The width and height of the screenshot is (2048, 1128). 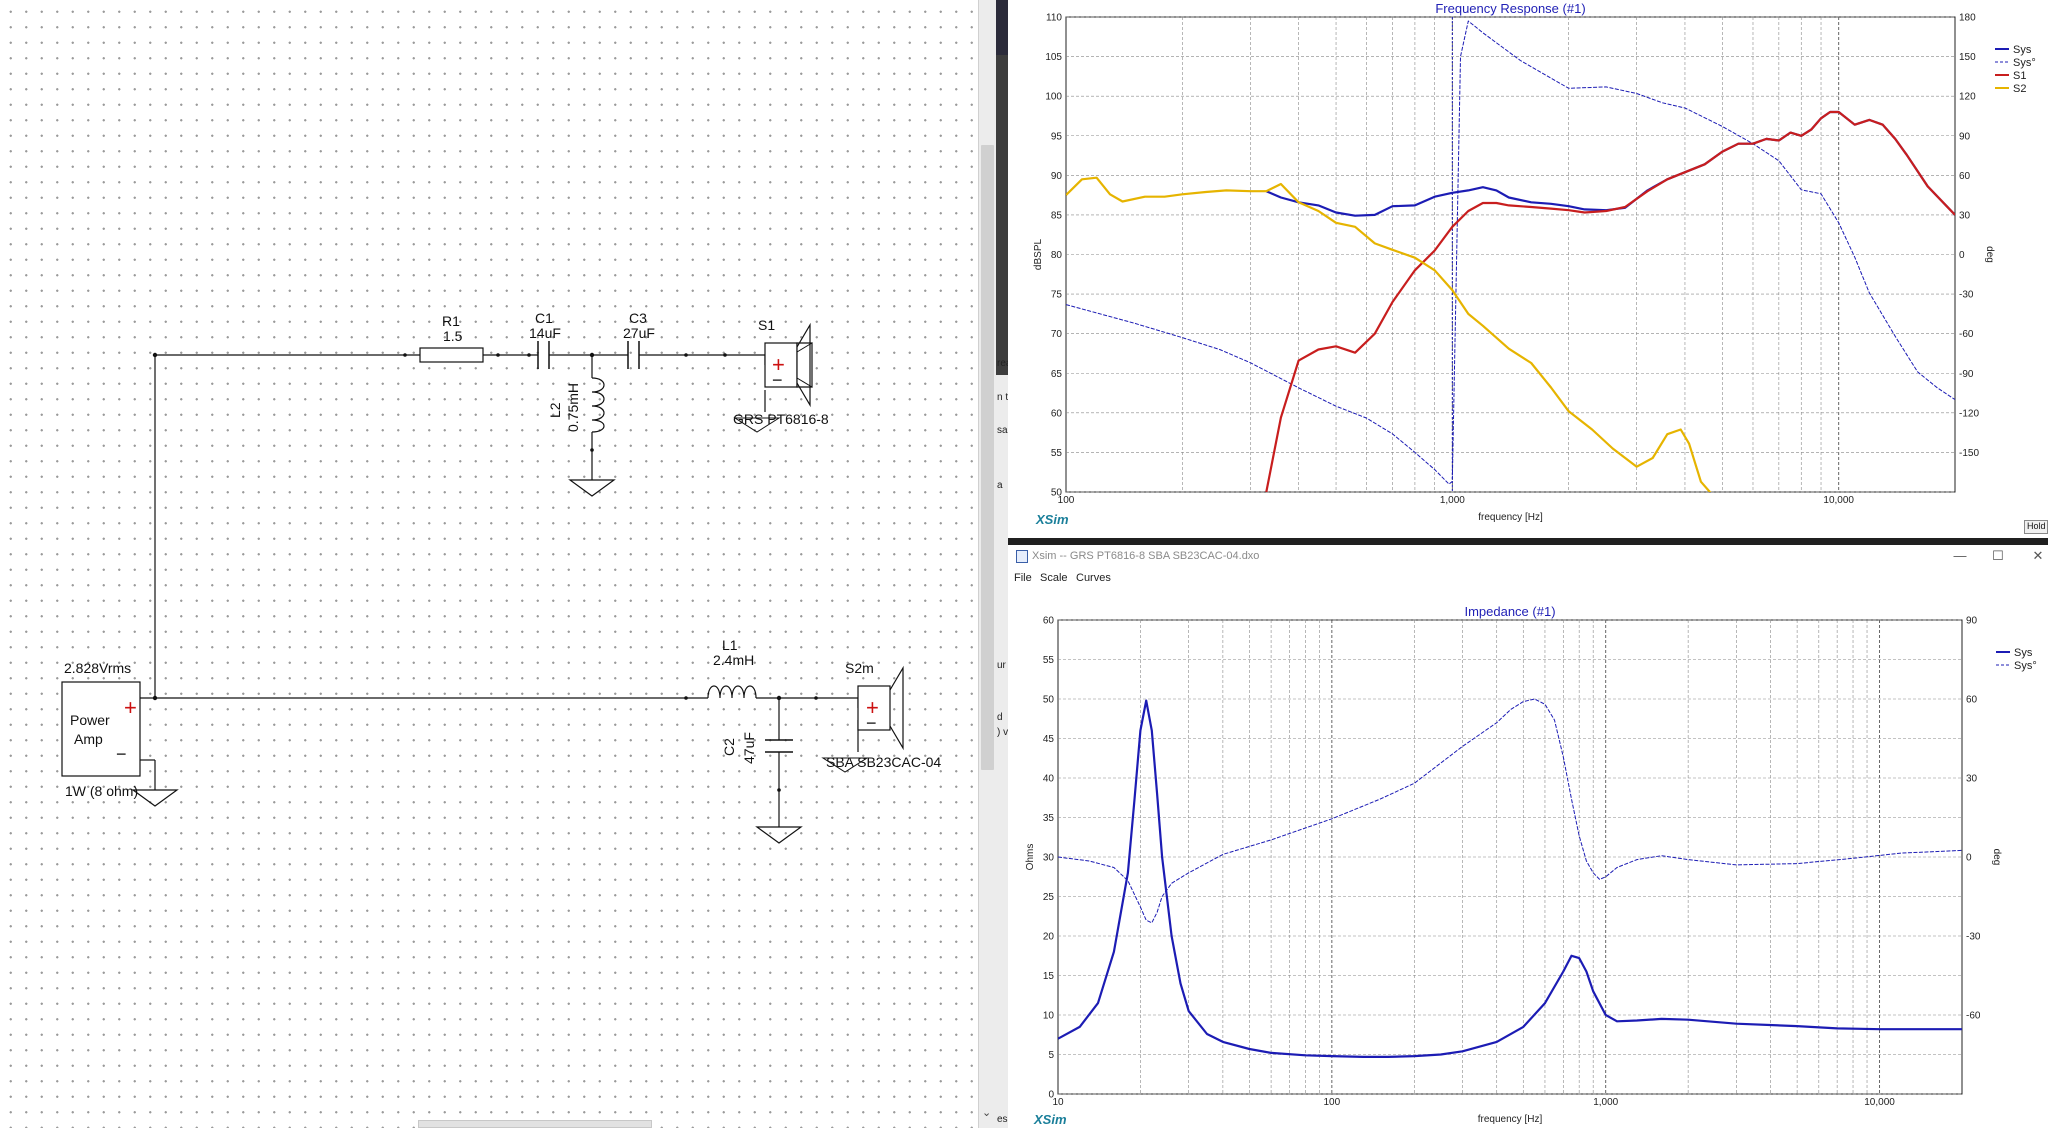 I want to click on s2m-ref-label: S2m, so click(x=859, y=668).